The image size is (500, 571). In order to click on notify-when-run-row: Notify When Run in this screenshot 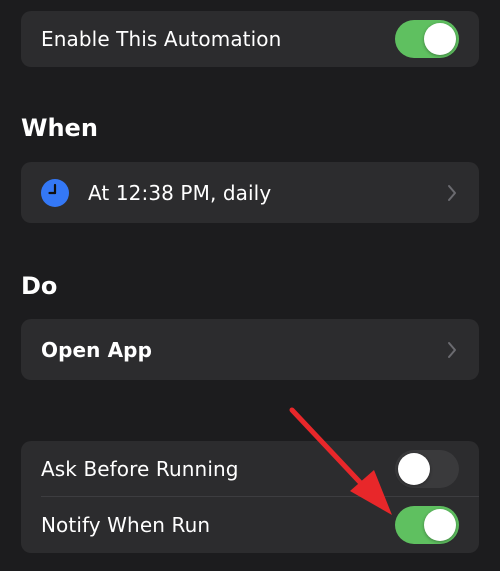, I will do `click(250, 525)`.